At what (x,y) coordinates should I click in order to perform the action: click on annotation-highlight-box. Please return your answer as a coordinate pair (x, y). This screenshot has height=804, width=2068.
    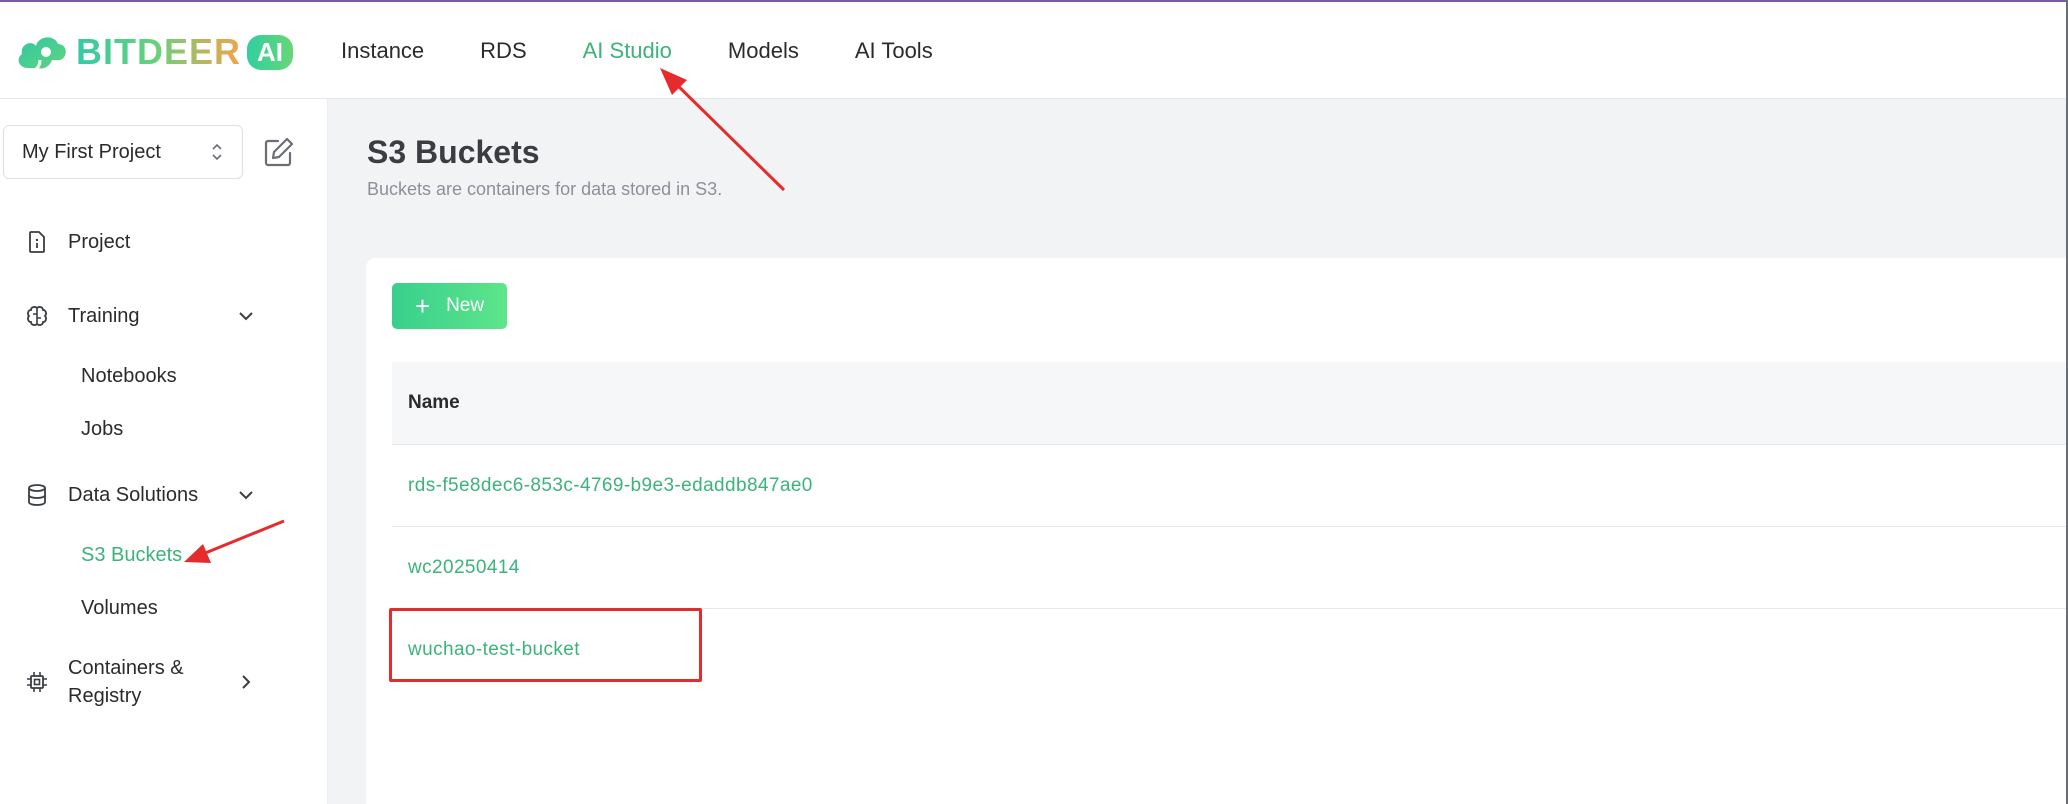
    Looking at the image, I should click on (545, 645).